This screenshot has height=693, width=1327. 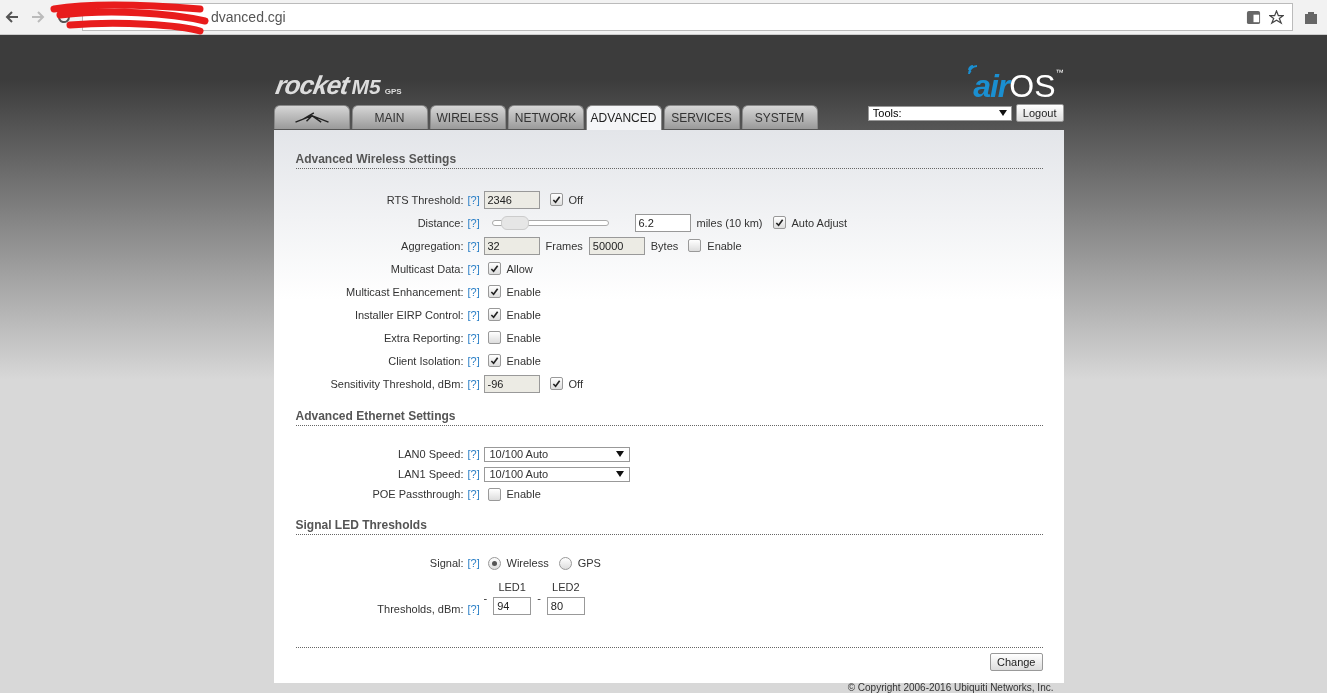 What do you see at coordinates (939, 113) in the screenshot?
I see `tools-dropdown: Tools:` at bounding box center [939, 113].